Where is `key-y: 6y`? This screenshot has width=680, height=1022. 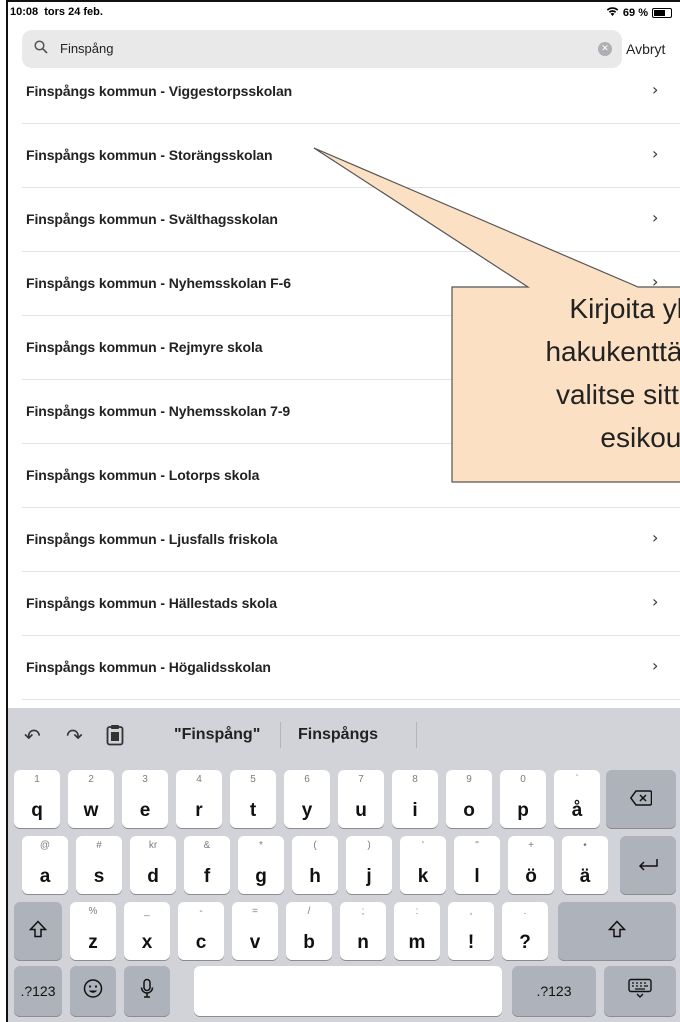
key-y: 6y is located at coordinates (307, 799).